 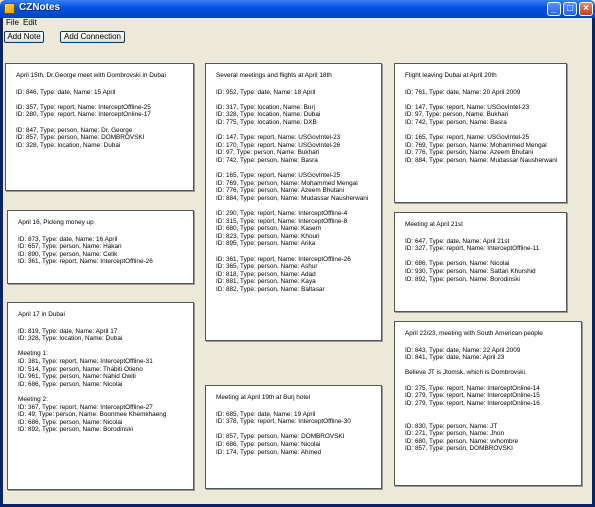 What do you see at coordinates (30, 22) in the screenshot?
I see `menu-edit: Edit` at bounding box center [30, 22].